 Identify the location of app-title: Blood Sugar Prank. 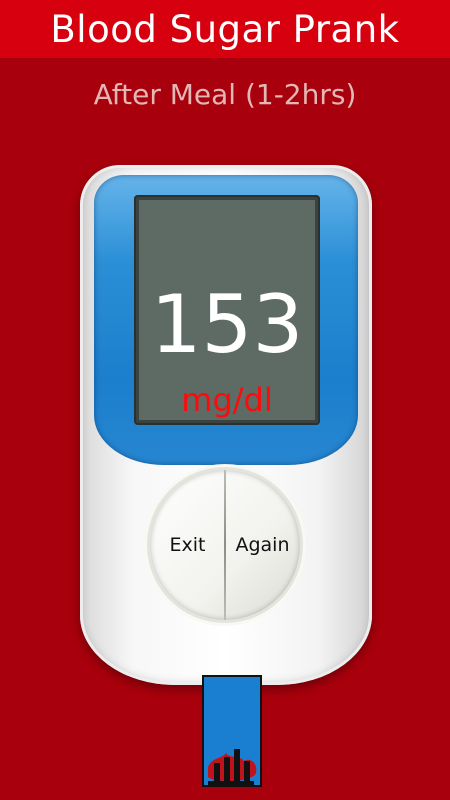
(225, 29).